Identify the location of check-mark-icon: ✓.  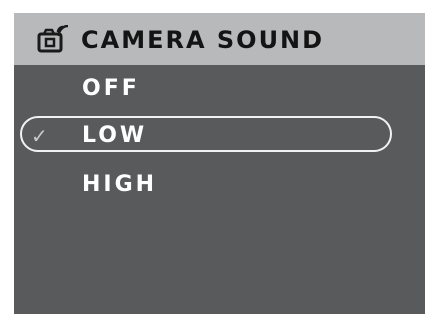
(39, 136).